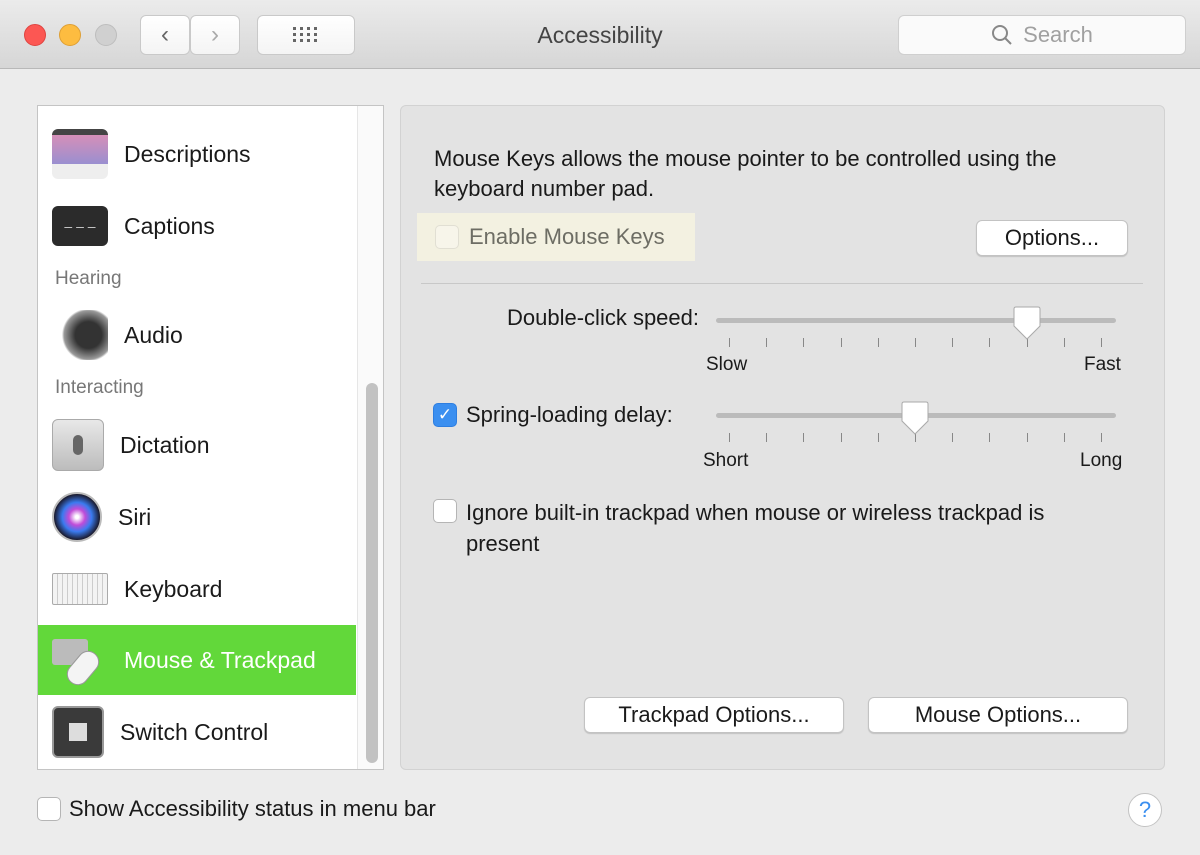 This screenshot has width=1200, height=855. What do you see at coordinates (165, 444) in the screenshot?
I see `sidebar-item-label: Dictation` at bounding box center [165, 444].